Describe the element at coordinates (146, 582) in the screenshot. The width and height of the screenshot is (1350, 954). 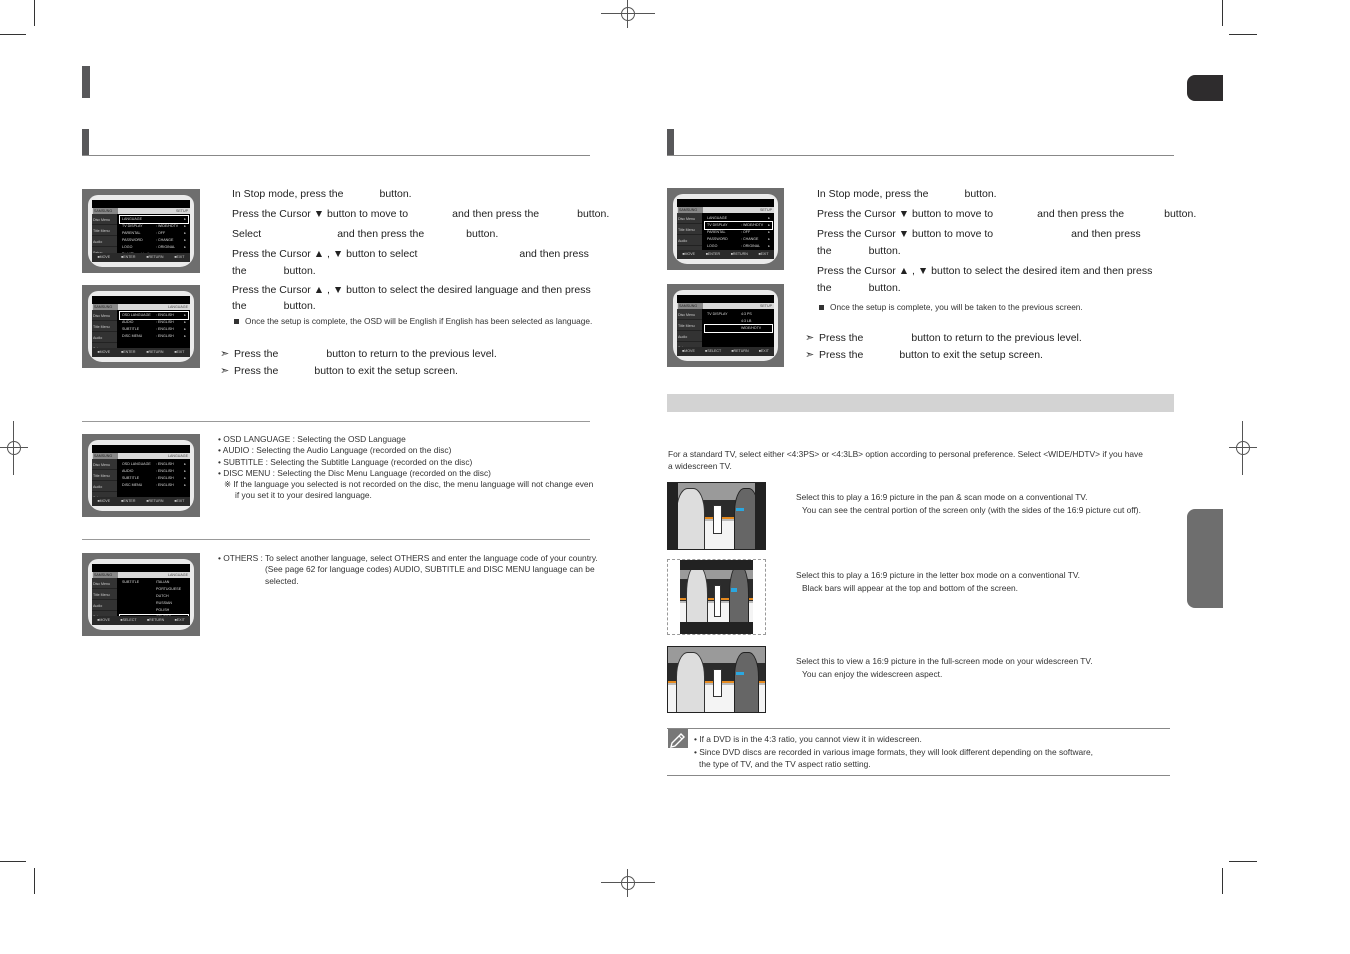
I see `osd-menu-row: SUBTITLE ITALIAN` at that location.